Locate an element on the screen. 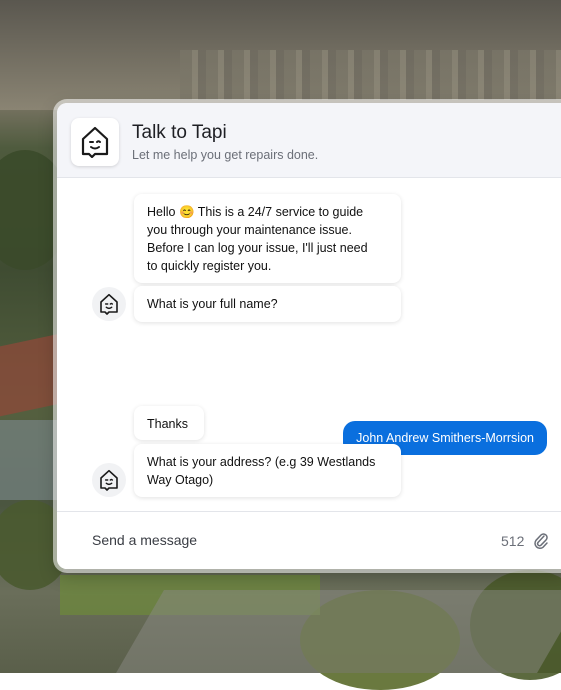 The width and height of the screenshot is (561, 690). message-text: Thanks is located at coordinates (167, 424).